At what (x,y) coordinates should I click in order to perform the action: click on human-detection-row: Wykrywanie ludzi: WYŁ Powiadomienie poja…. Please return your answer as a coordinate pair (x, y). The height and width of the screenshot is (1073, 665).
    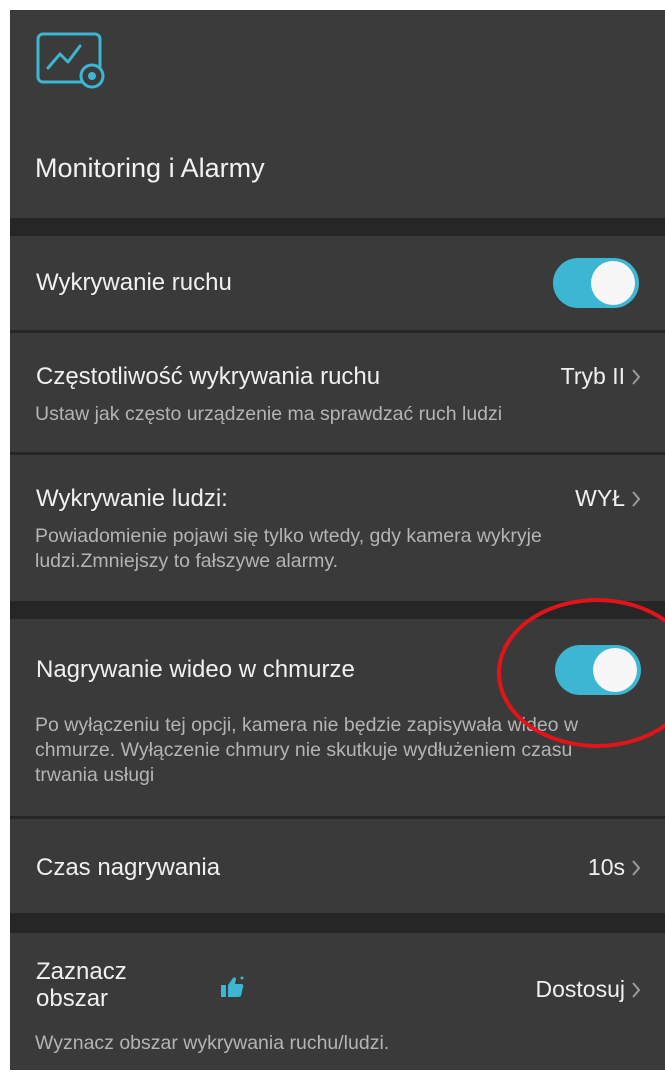
    Looking at the image, I should click on (337, 528).